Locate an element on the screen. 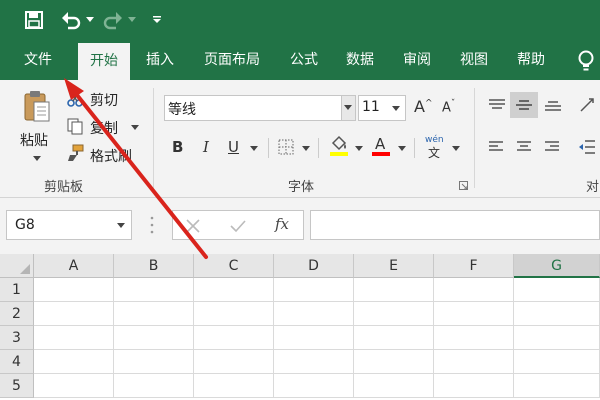 The height and width of the screenshot is (400, 600). row-header-1: 1 is located at coordinates (17, 290).